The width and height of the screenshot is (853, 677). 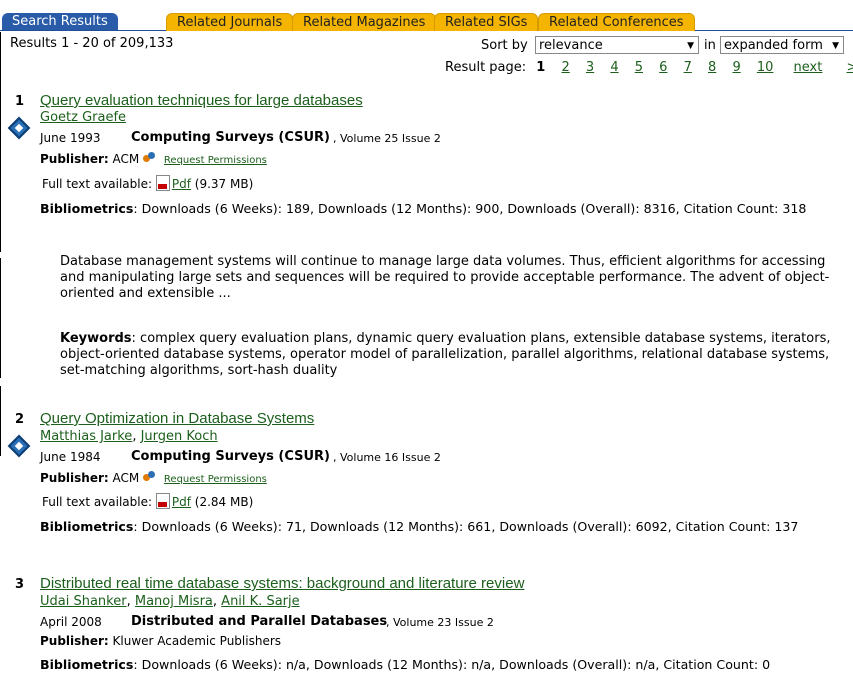 What do you see at coordinates (224, 502) in the screenshot?
I see `pdf-size: (2.84 MB)` at bounding box center [224, 502].